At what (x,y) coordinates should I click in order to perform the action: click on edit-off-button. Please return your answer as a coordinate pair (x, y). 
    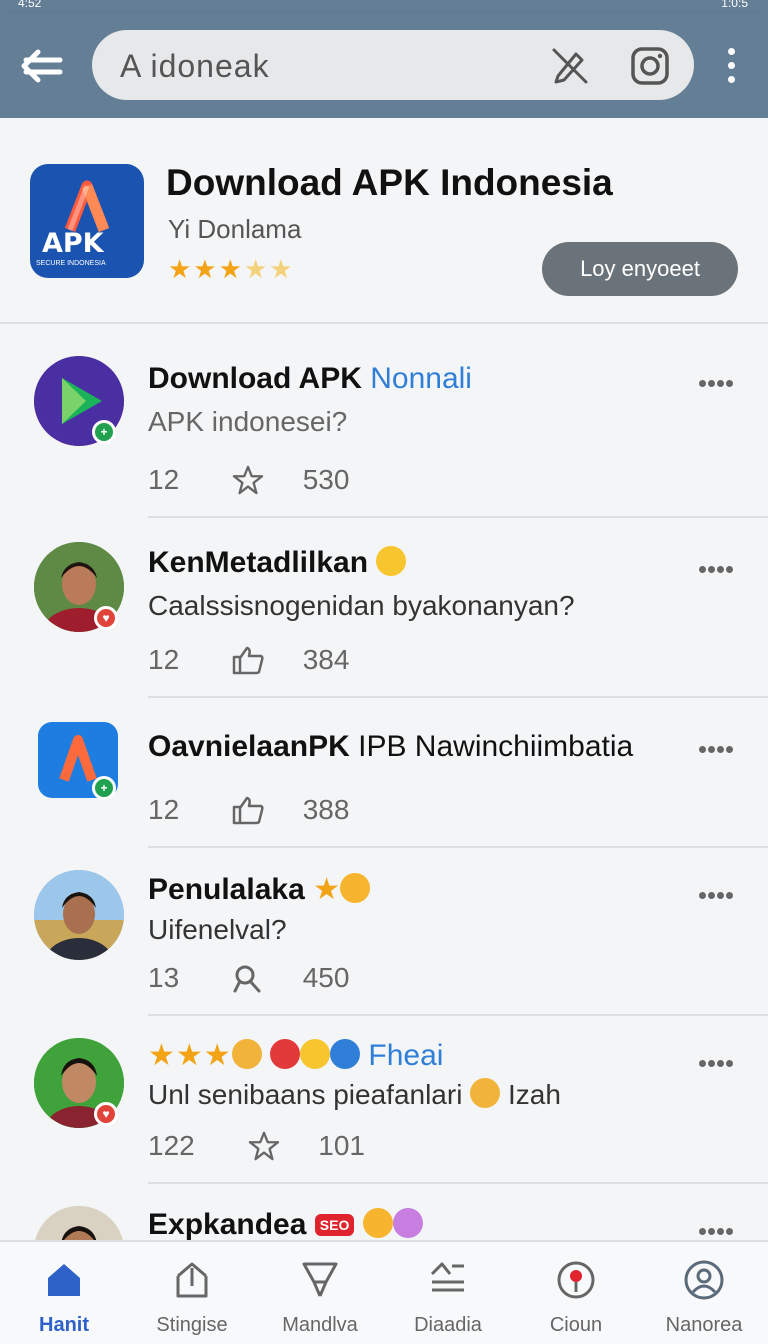
    Looking at the image, I should click on (570, 66).